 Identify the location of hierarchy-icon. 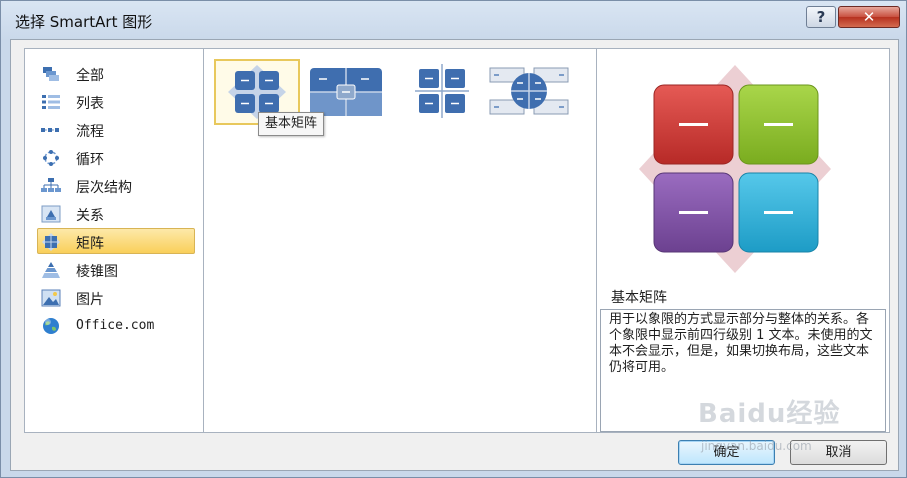
(51, 185).